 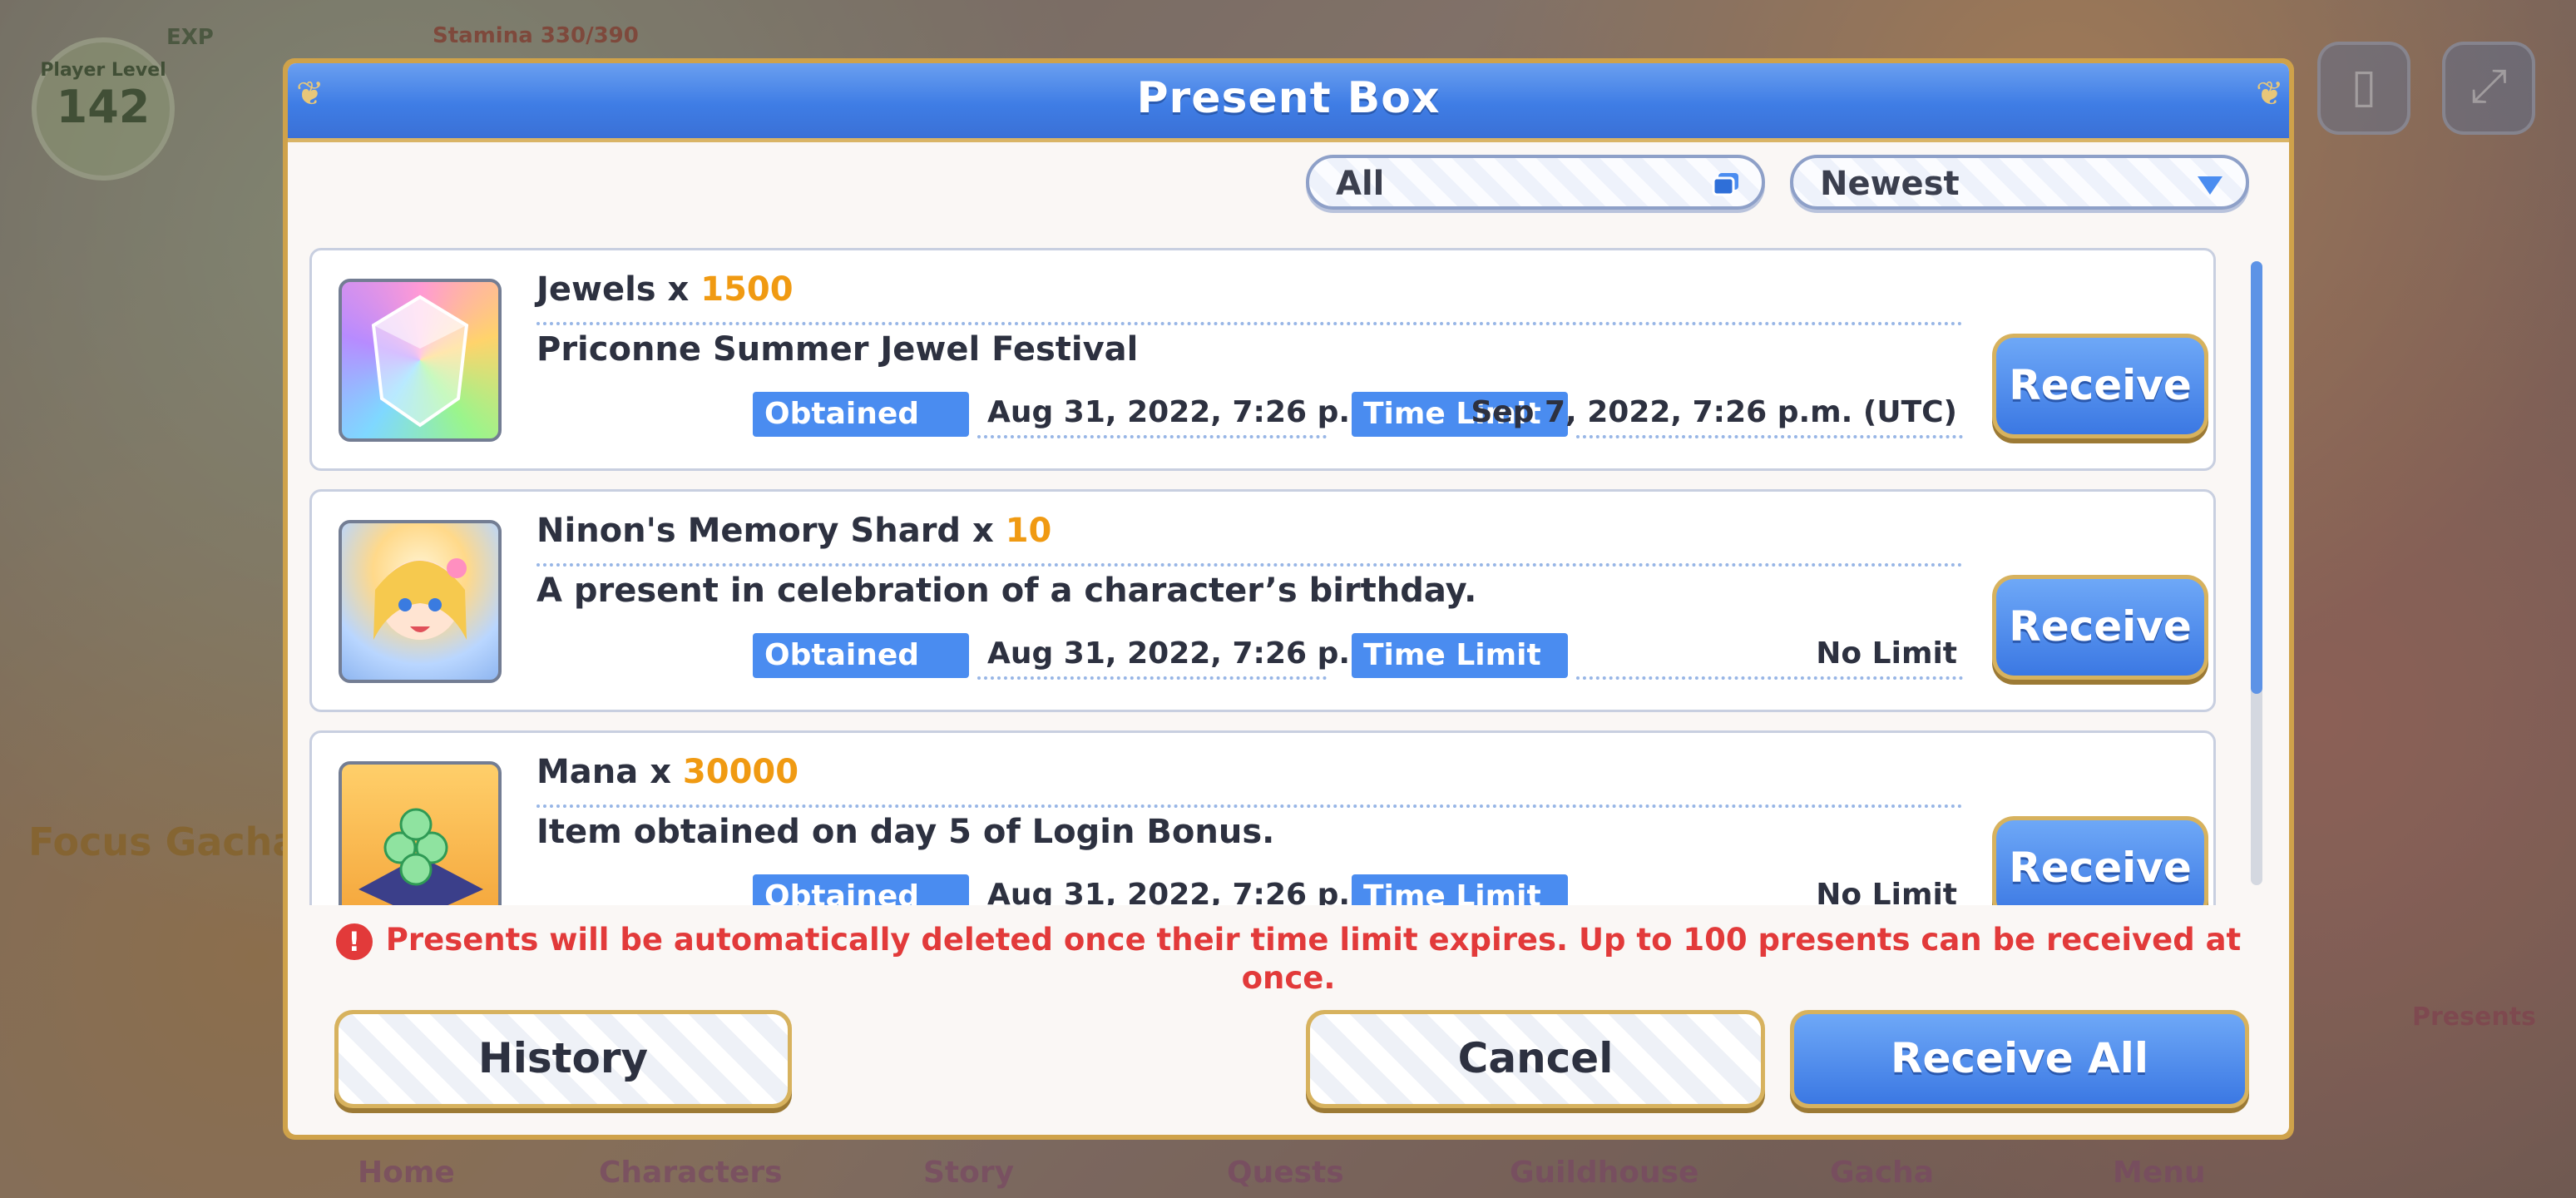 What do you see at coordinates (740, 772) in the screenshot?
I see `item-quantity: 30000` at bounding box center [740, 772].